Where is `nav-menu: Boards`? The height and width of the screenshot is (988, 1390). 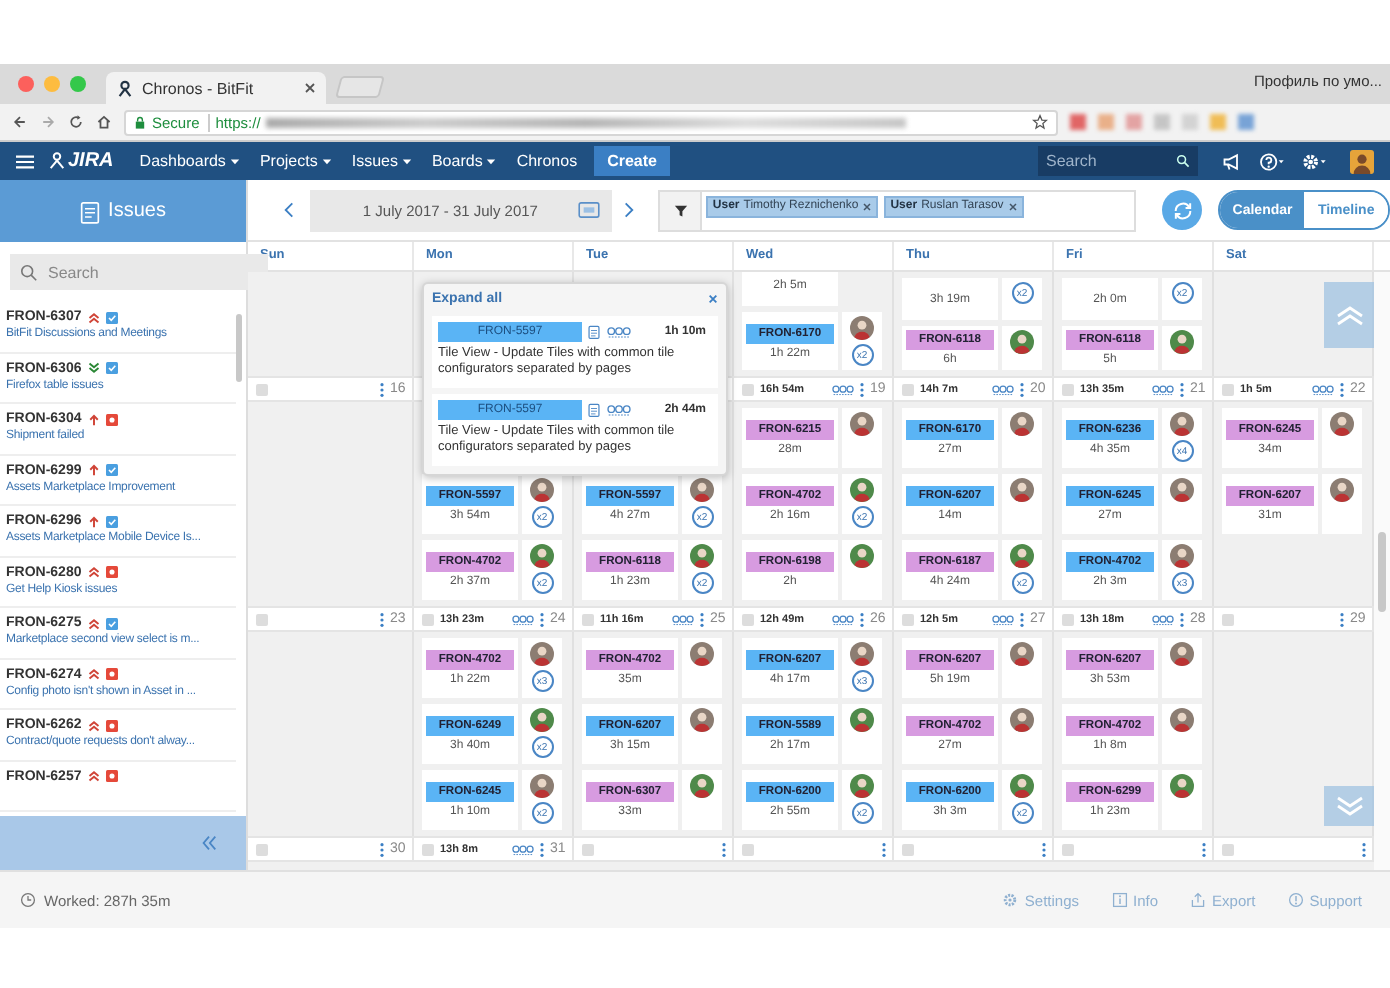 nav-menu: Boards is located at coordinates (464, 161).